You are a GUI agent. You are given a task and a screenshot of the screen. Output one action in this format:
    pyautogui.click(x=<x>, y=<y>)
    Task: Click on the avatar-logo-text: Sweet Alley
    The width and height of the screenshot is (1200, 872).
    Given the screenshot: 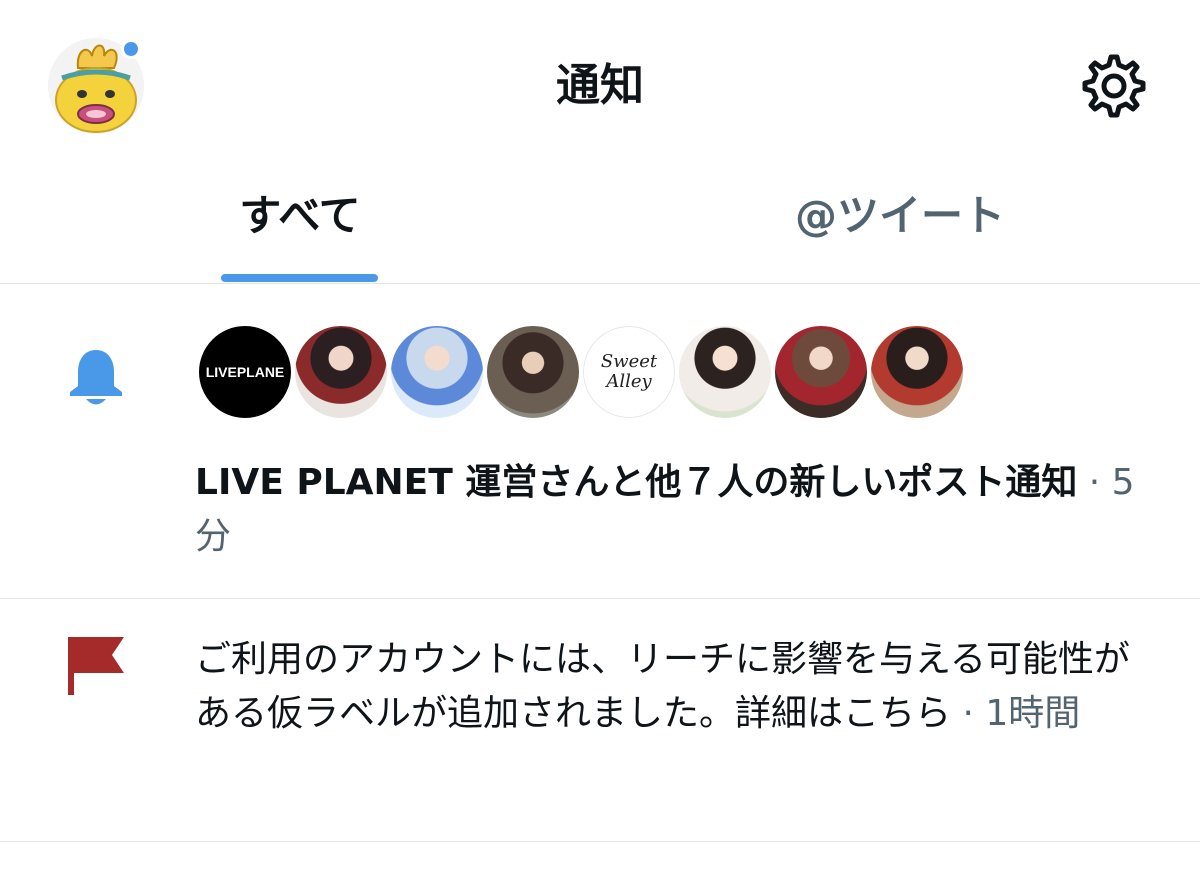 What is the action you would take?
    pyautogui.click(x=629, y=371)
    